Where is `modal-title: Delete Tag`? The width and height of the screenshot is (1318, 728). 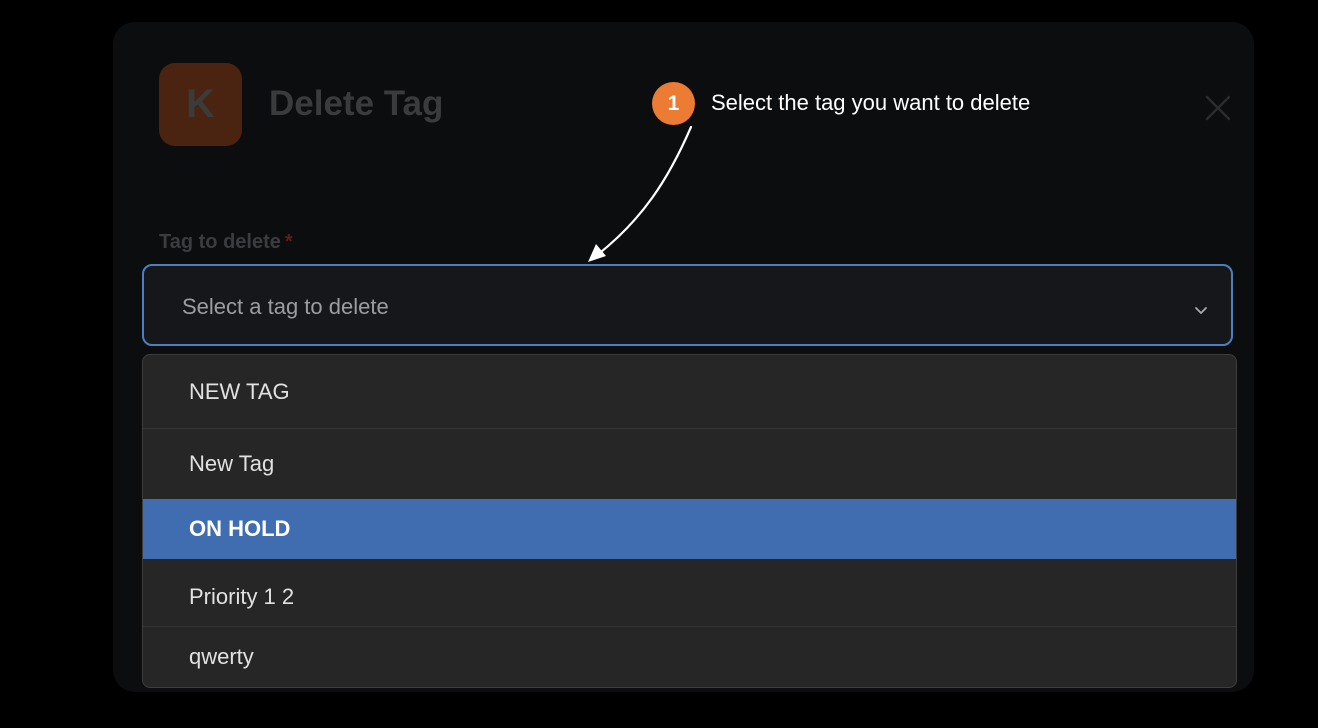 modal-title: Delete Tag is located at coordinates (356, 103).